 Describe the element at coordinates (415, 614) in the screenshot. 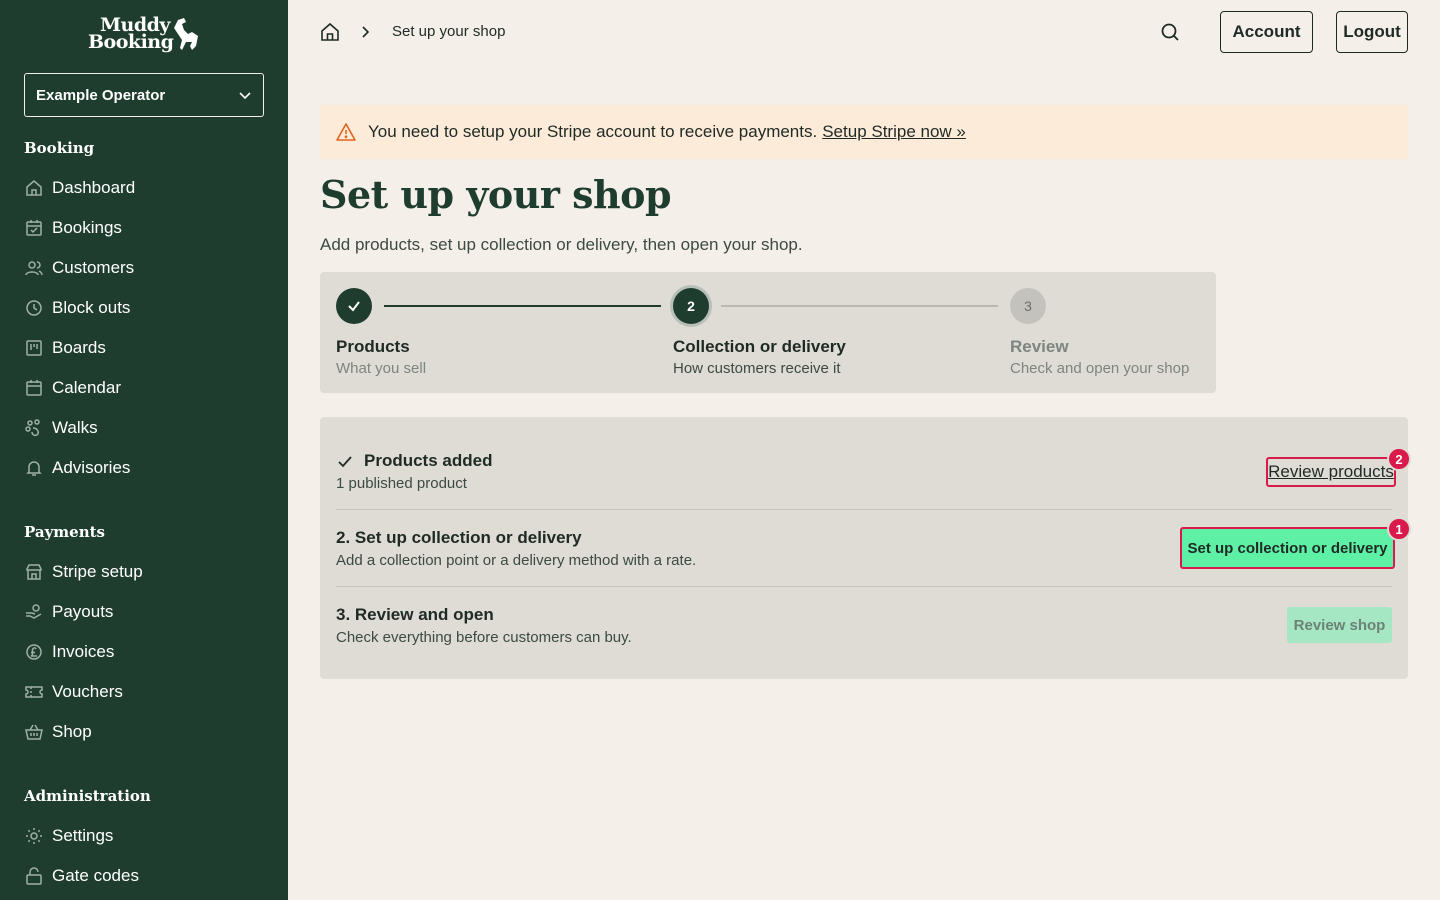

I see `task-title: 3. Review and open` at that location.